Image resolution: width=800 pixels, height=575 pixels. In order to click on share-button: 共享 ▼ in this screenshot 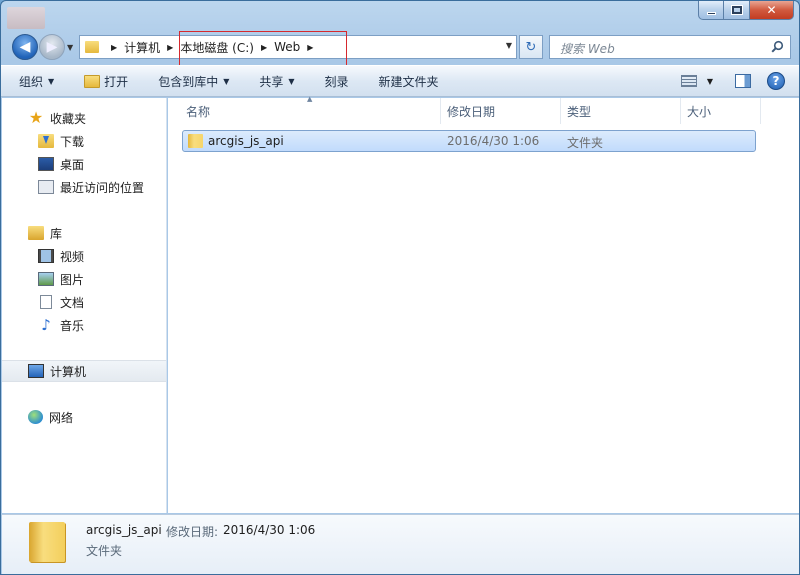, I will do `click(276, 81)`.